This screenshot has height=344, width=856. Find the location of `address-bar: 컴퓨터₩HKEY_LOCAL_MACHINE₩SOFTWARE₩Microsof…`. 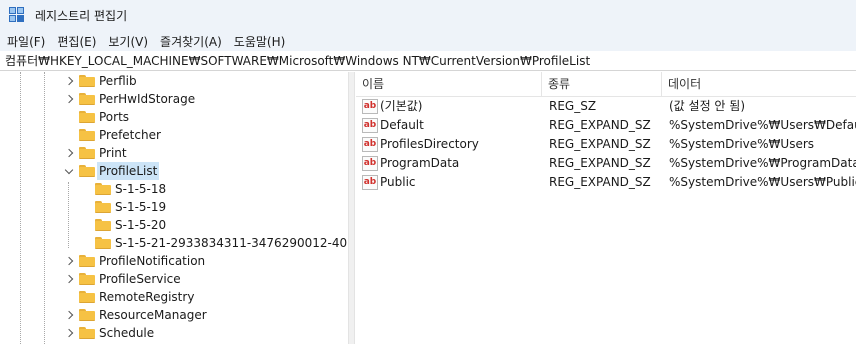

address-bar: 컴퓨터₩HKEY_LOCAL_MACHINE₩SOFTWARE₩Microsof… is located at coordinates (428, 61).